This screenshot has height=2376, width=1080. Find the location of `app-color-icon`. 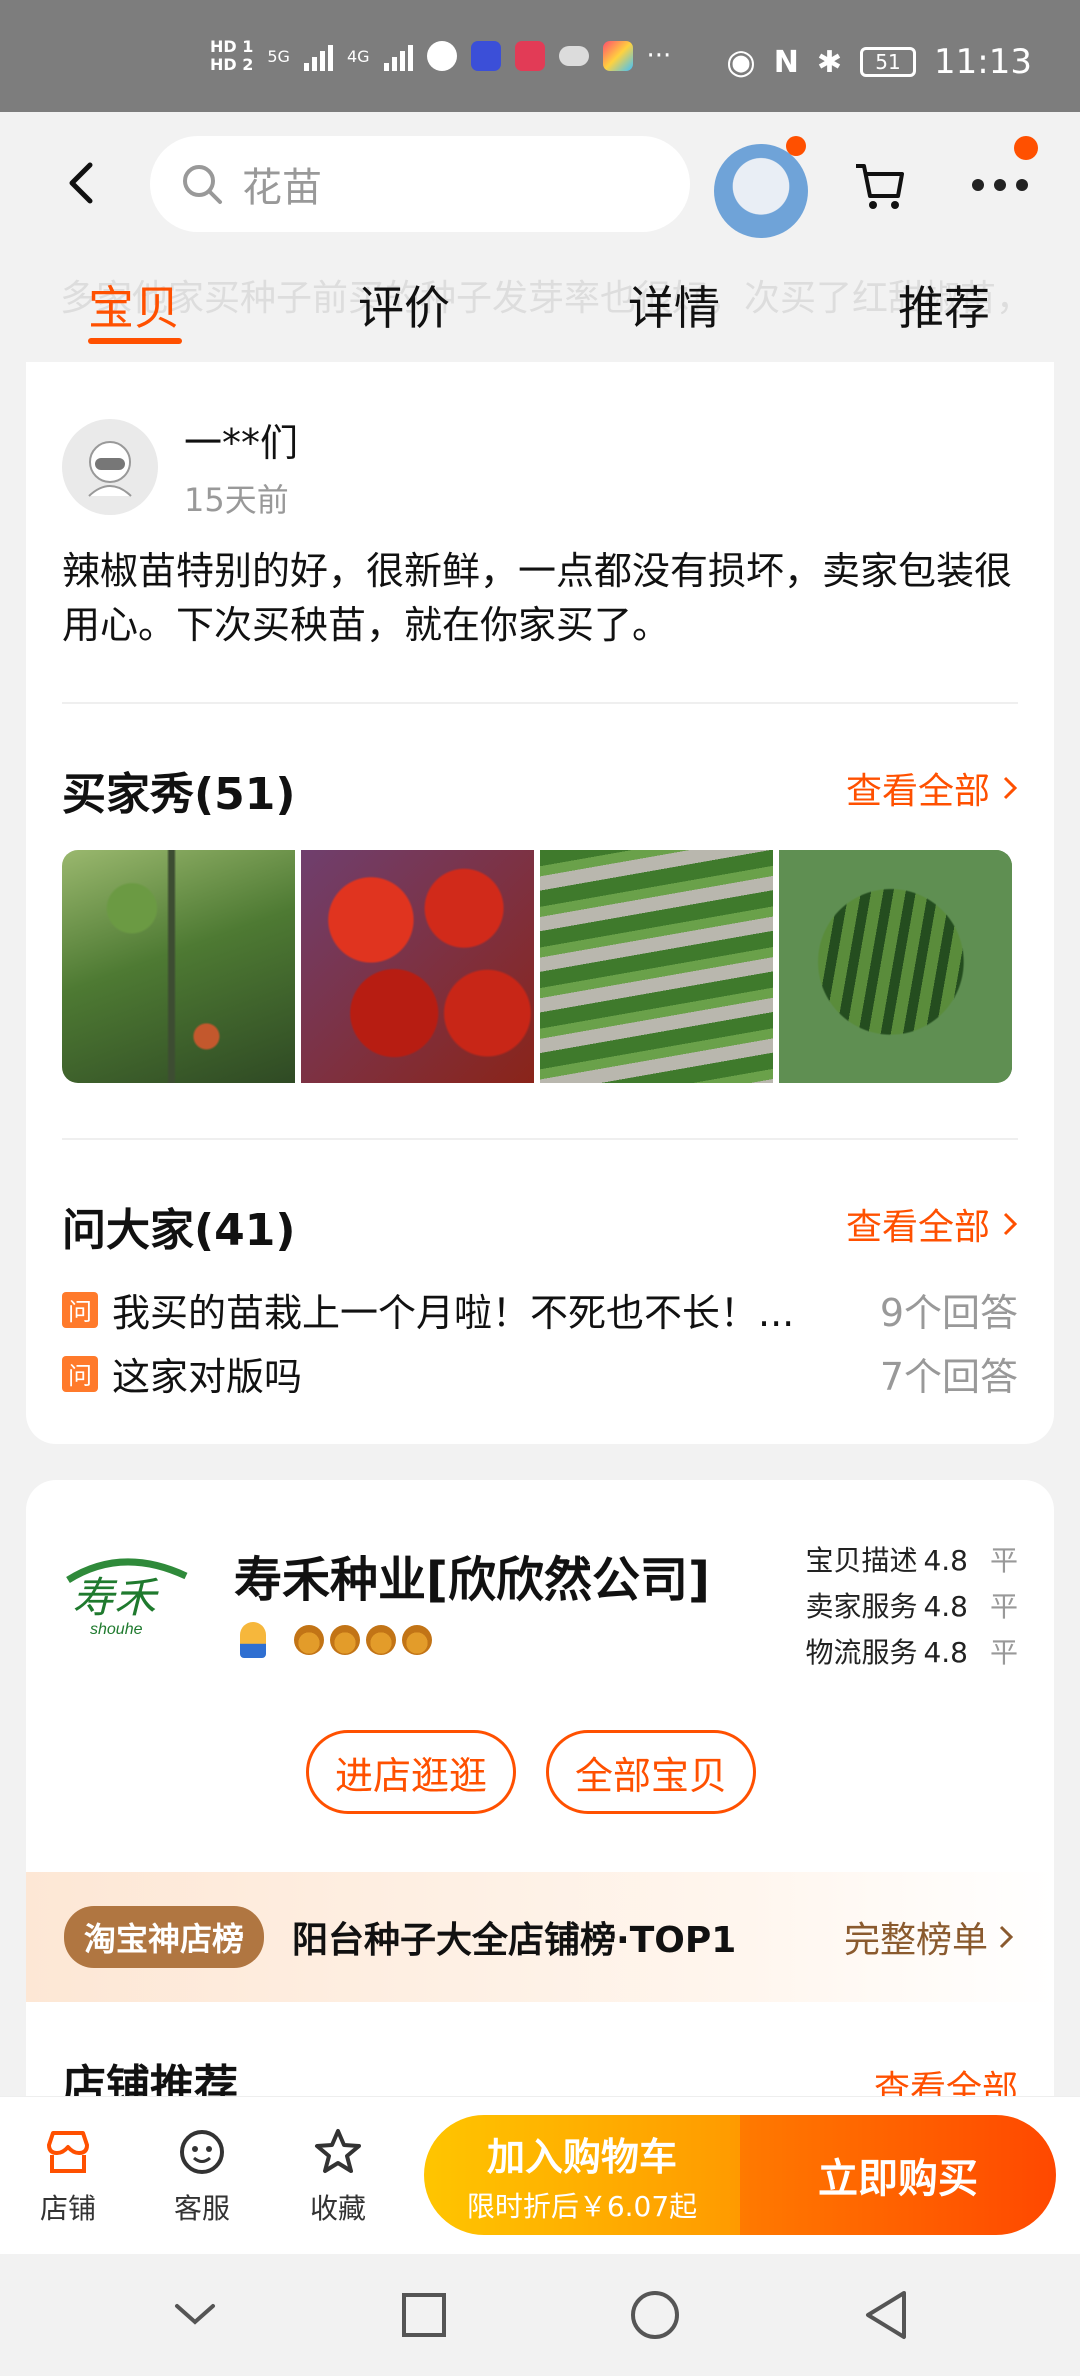

app-color-icon is located at coordinates (617, 56).